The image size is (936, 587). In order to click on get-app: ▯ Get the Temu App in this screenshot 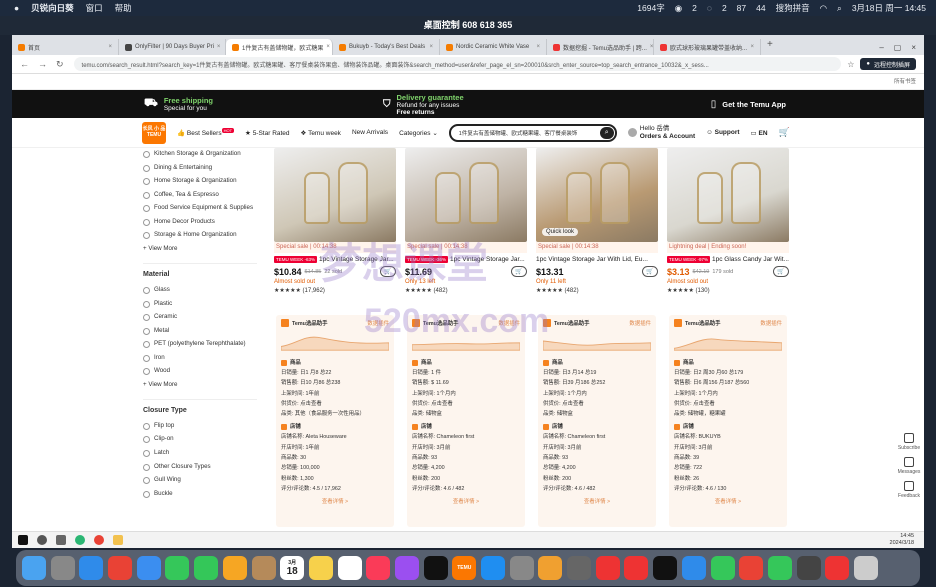, I will do `click(748, 104)`.